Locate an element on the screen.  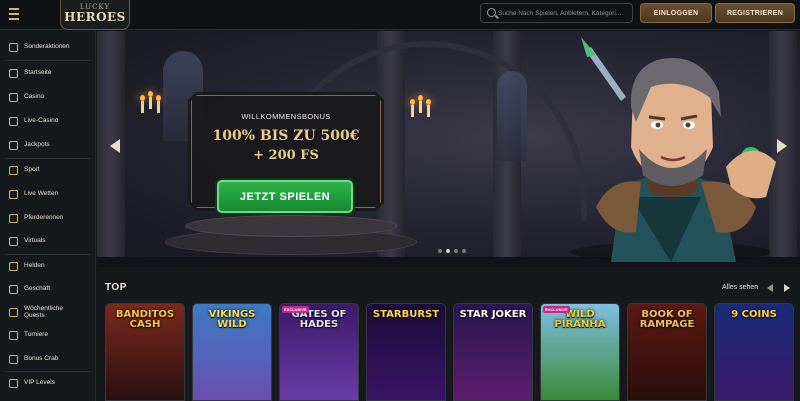
sidebar-item-jackpots: Jackpots is located at coordinates (48, 145).